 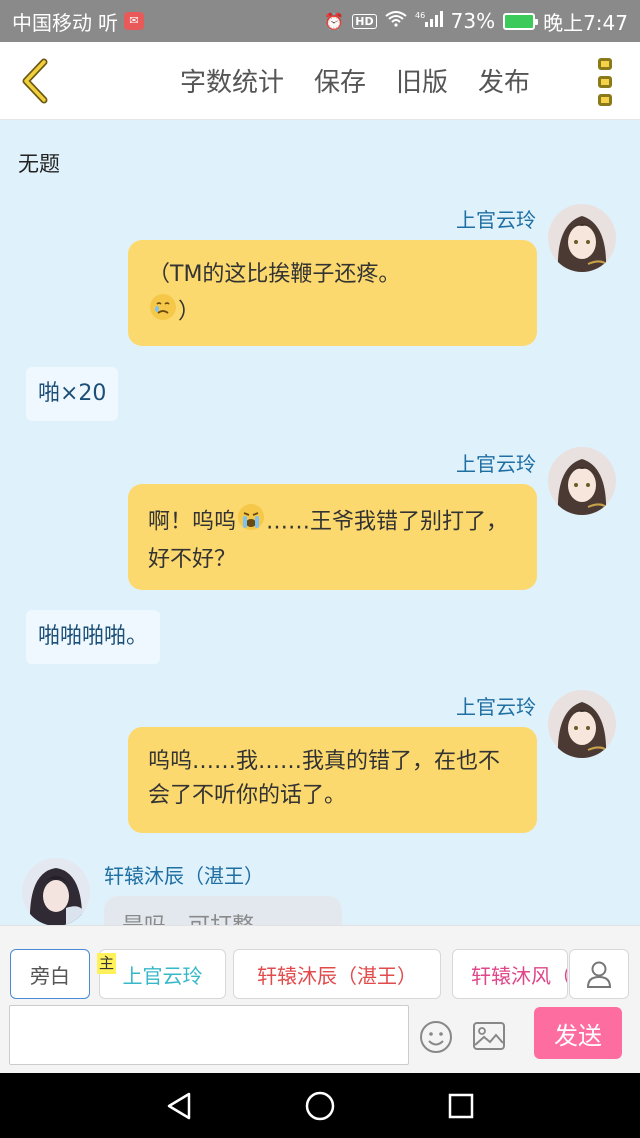 I want to click on narration-bubble: 啪啪啪啪。, so click(x=93, y=637).